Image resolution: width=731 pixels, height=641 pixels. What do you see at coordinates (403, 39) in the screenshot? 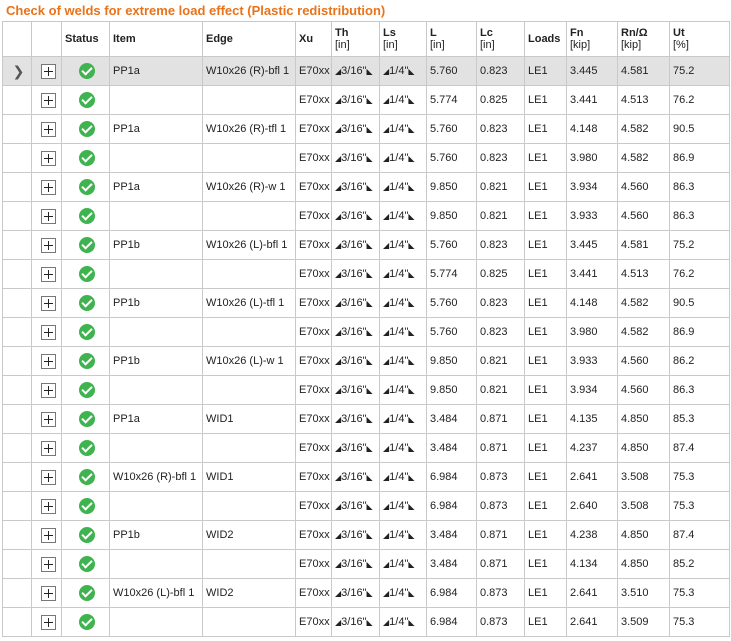
I see `col-header-ls: Ls [in]` at bounding box center [403, 39].